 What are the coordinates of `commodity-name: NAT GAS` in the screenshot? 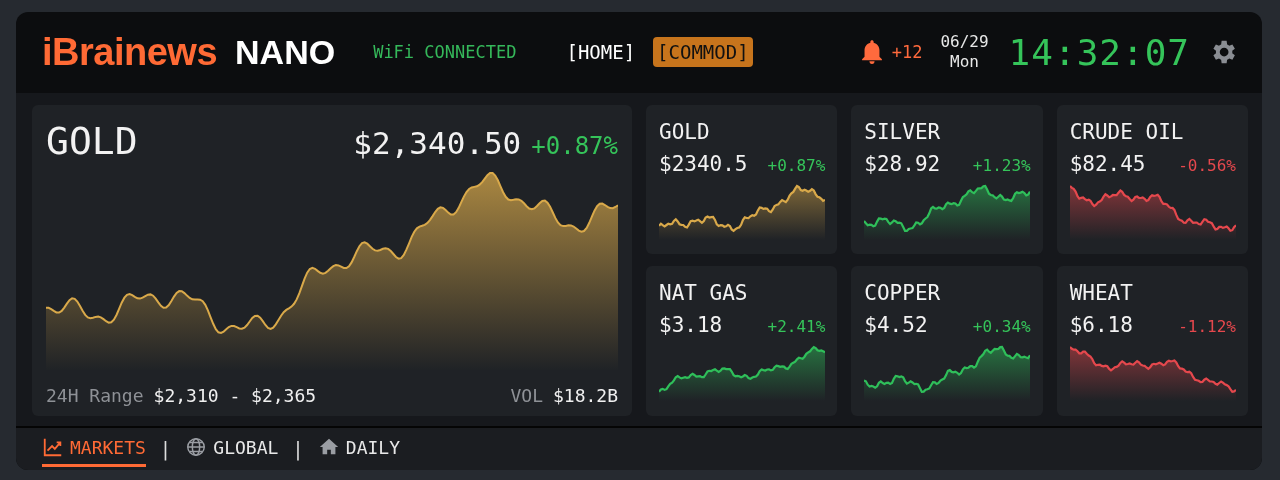 It's located at (704, 294).